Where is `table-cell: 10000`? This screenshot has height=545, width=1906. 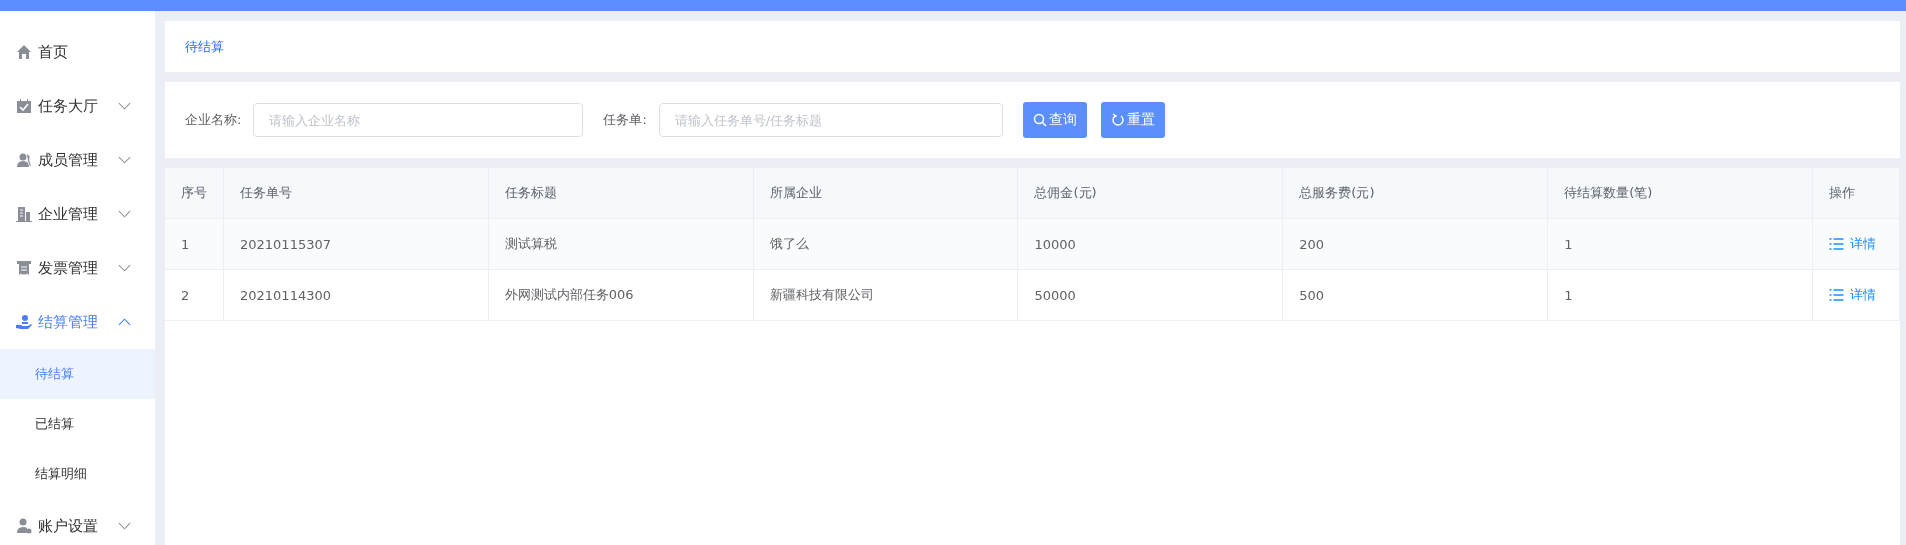
table-cell: 10000 is located at coordinates (1150, 244).